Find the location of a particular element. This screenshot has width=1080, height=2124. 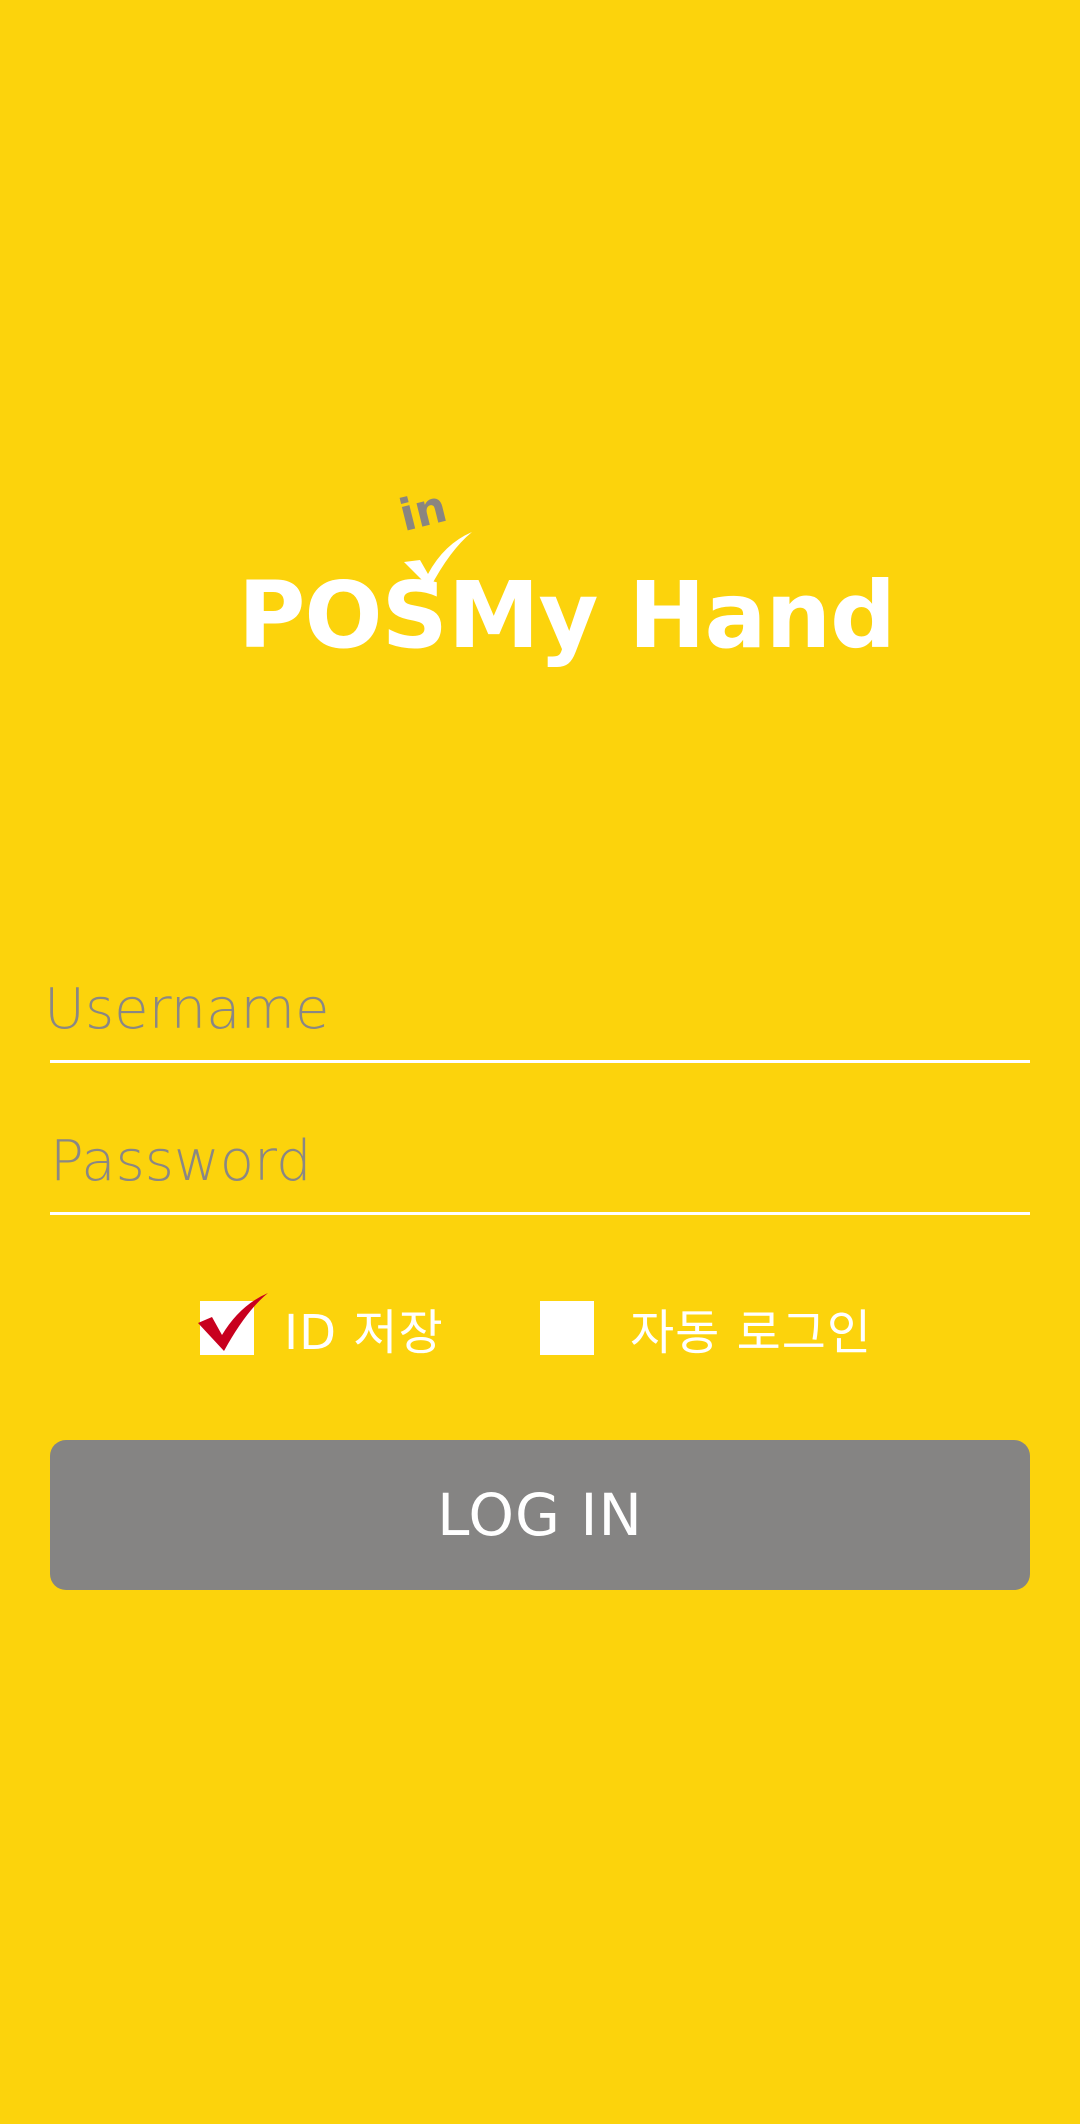

login-button-label: LOG IN is located at coordinates (540, 1515).